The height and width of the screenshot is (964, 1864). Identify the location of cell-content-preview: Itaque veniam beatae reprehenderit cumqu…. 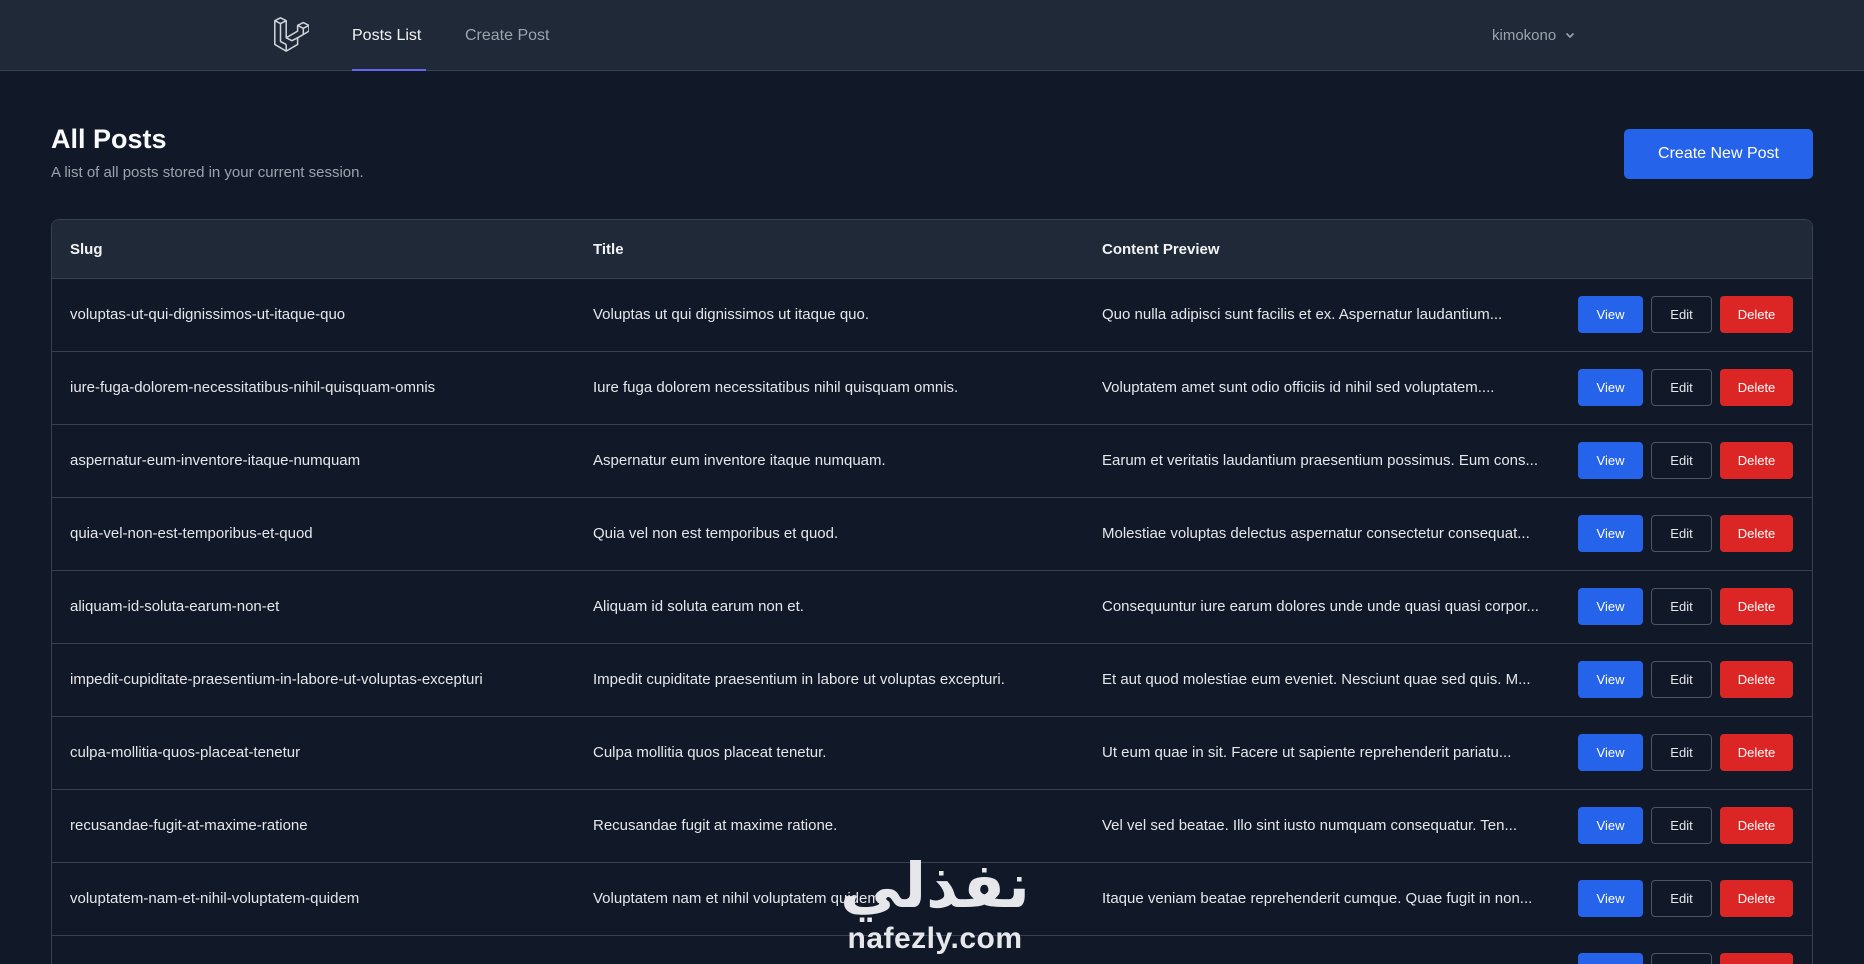
(1317, 898).